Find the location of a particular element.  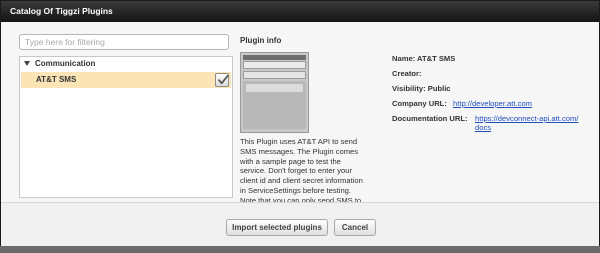

name-value: AT&T SMS is located at coordinates (436, 58).